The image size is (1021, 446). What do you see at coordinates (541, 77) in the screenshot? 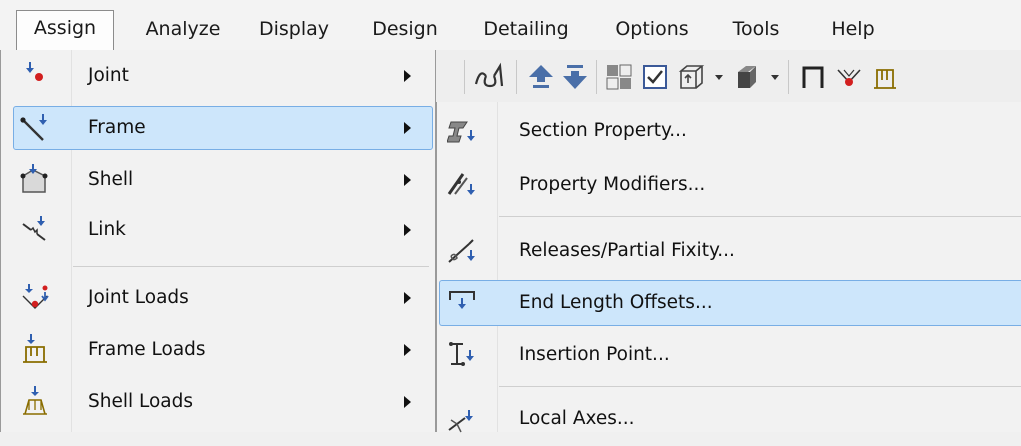
I see `move-up-icon` at bounding box center [541, 77].